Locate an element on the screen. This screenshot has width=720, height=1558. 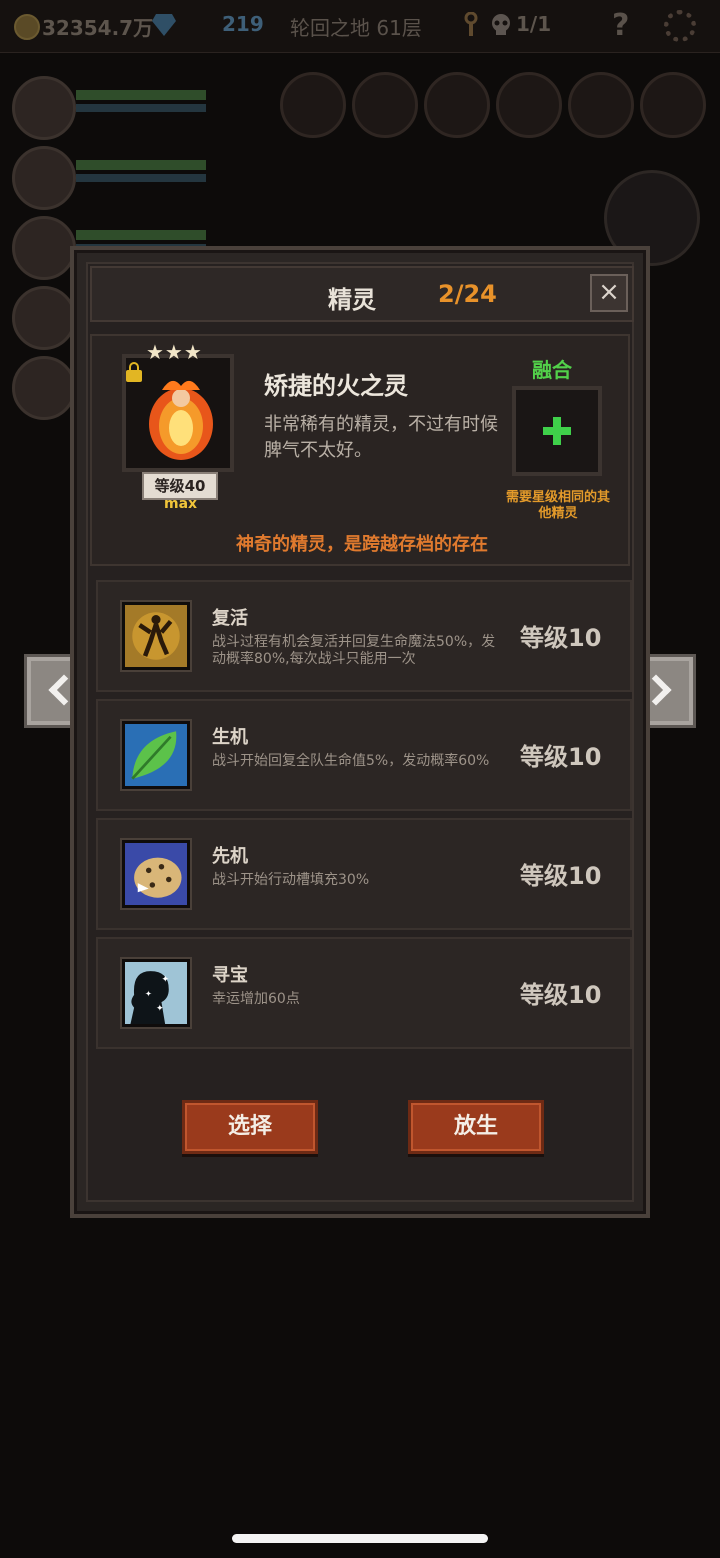
spirit-count: 2/24 is located at coordinates (467, 294).